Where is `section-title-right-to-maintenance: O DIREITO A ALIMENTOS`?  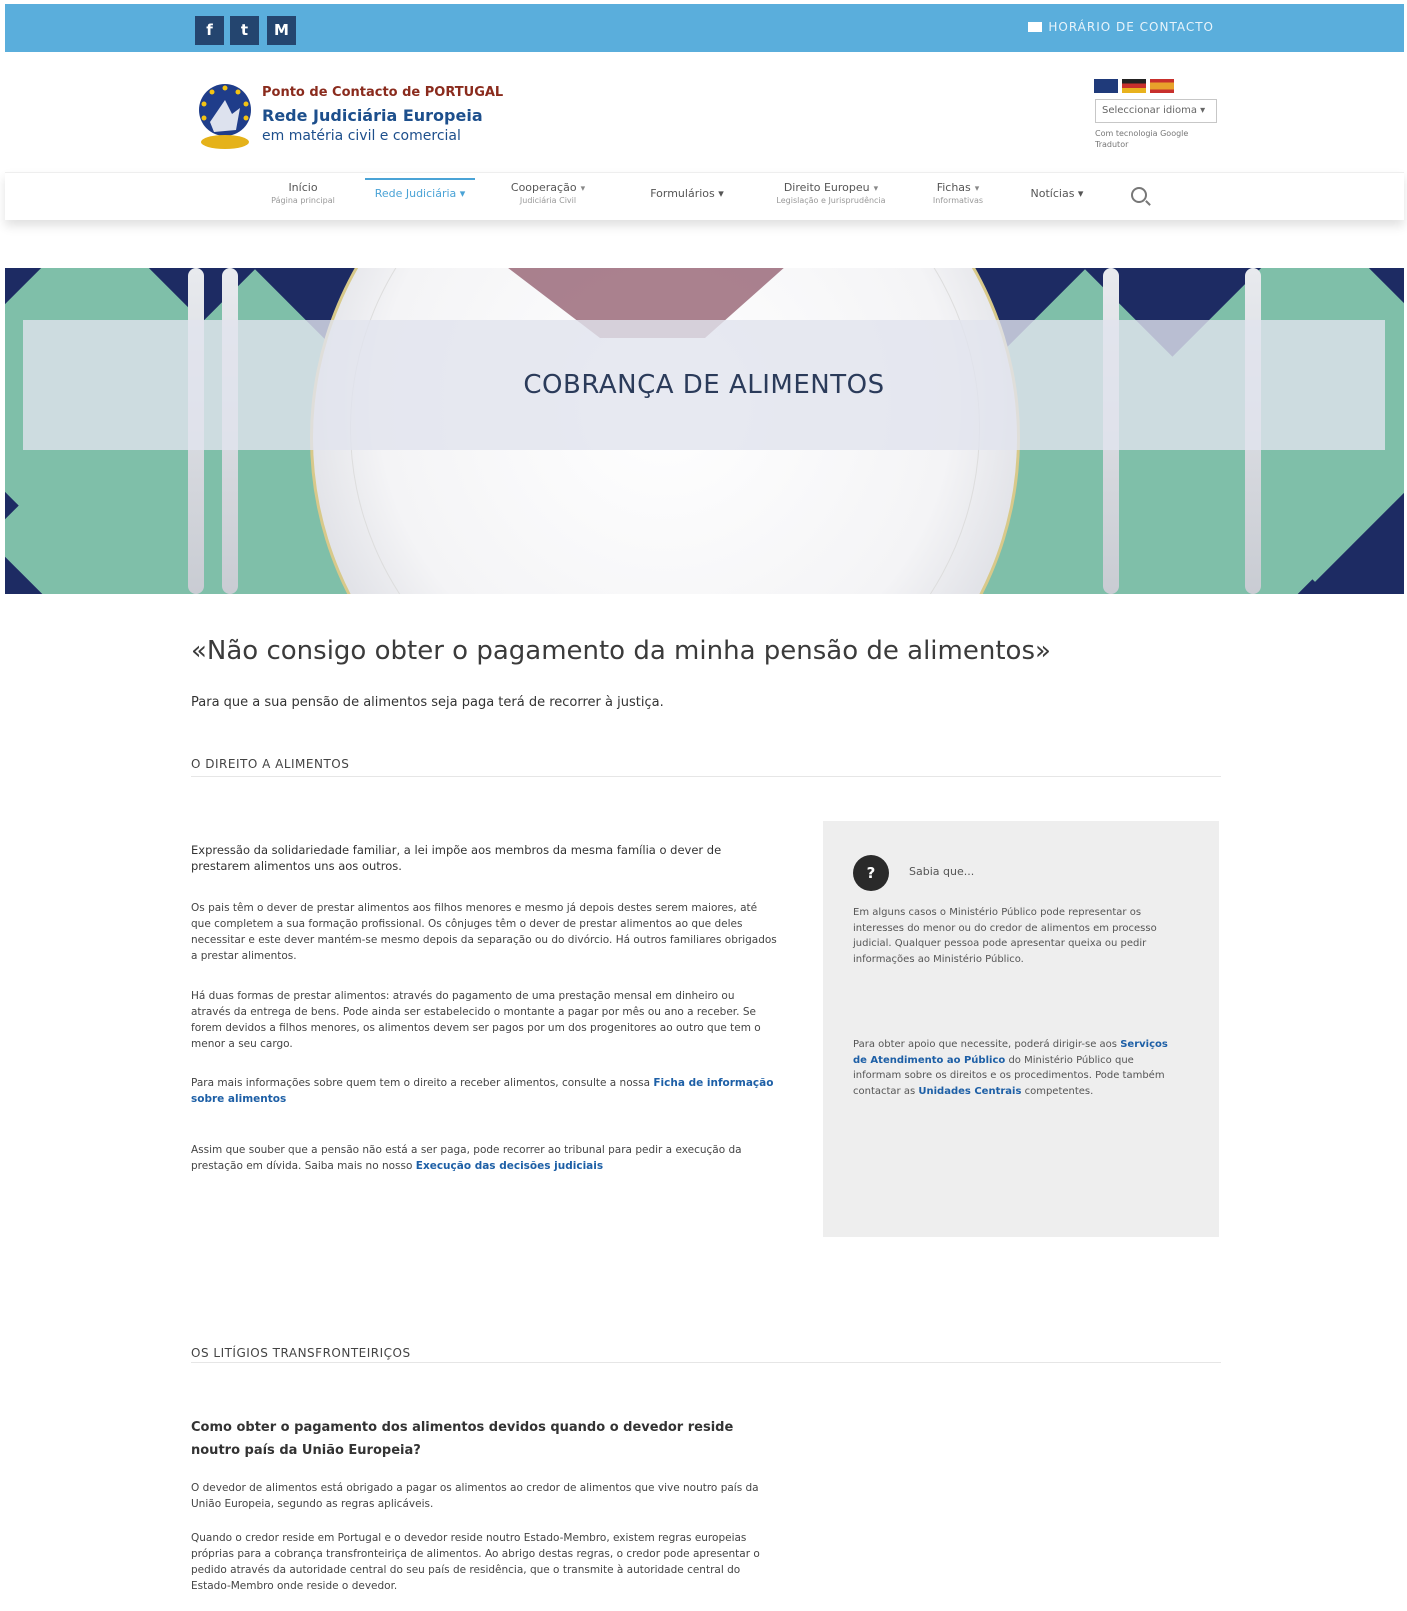 section-title-right-to-maintenance: O DIREITO A ALIMENTOS is located at coordinates (270, 764).